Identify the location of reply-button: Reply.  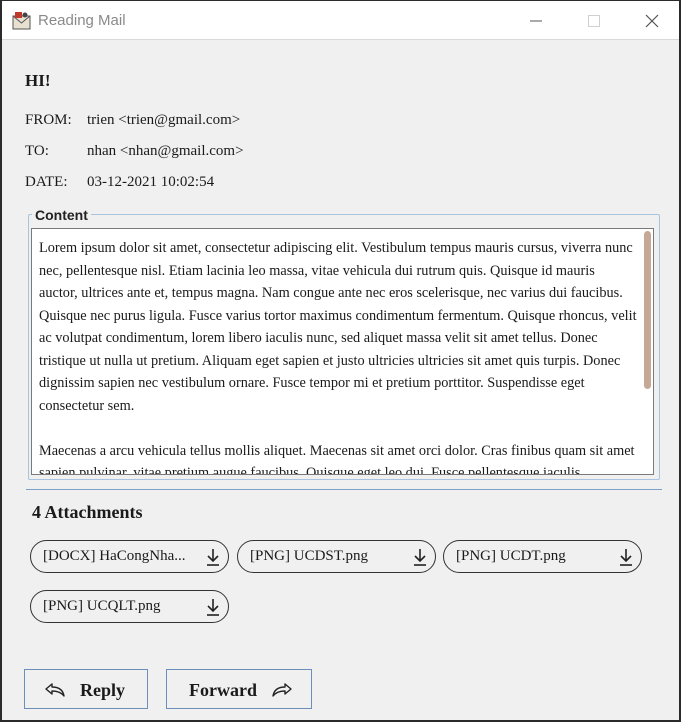
(86, 689).